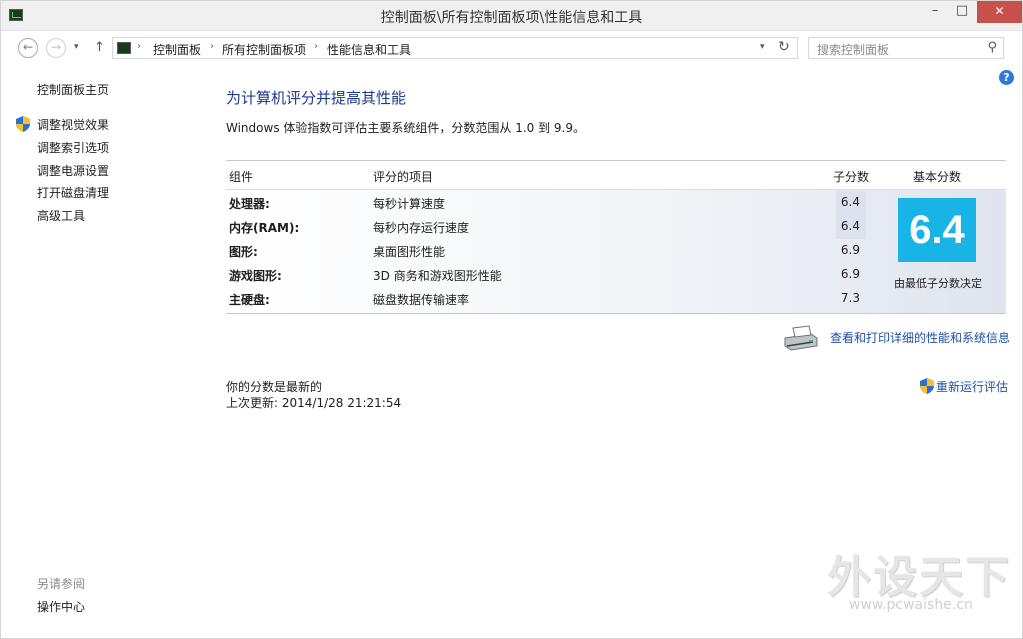 Image resolution: width=1023 pixels, height=639 pixels. I want to click on table-row: 主硬盘: 磁盘数据传输速率 7.3, so click(546, 299).